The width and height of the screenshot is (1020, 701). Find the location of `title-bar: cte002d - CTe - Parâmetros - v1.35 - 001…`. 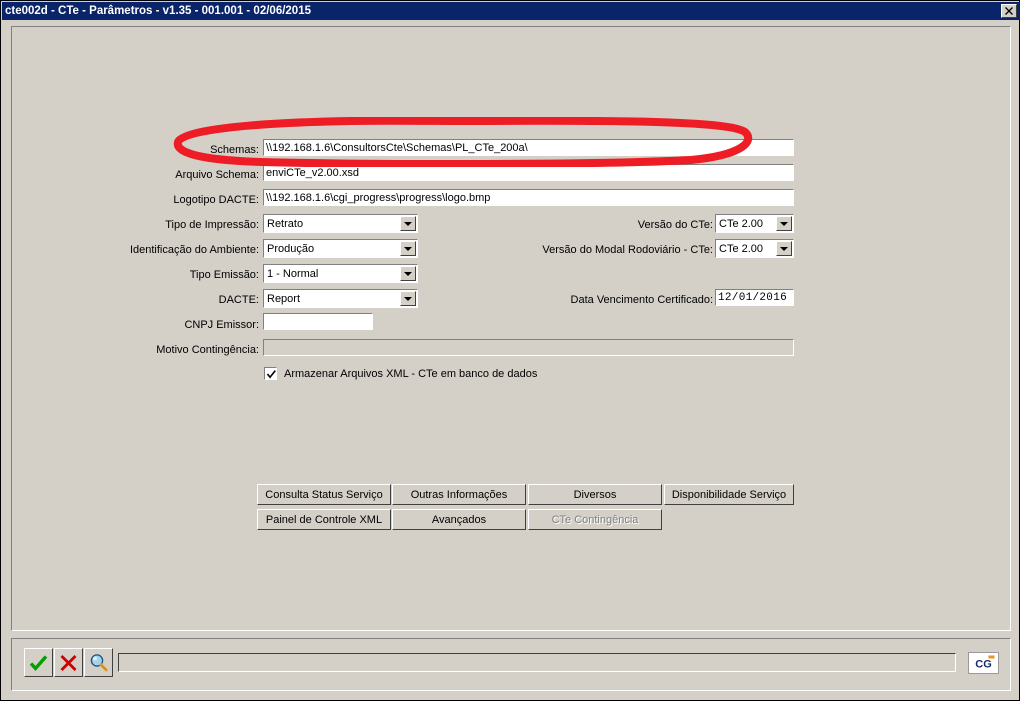

title-bar: cte002d - CTe - Parâmetros - v1.35 - 001… is located at coordinates (511, 11).